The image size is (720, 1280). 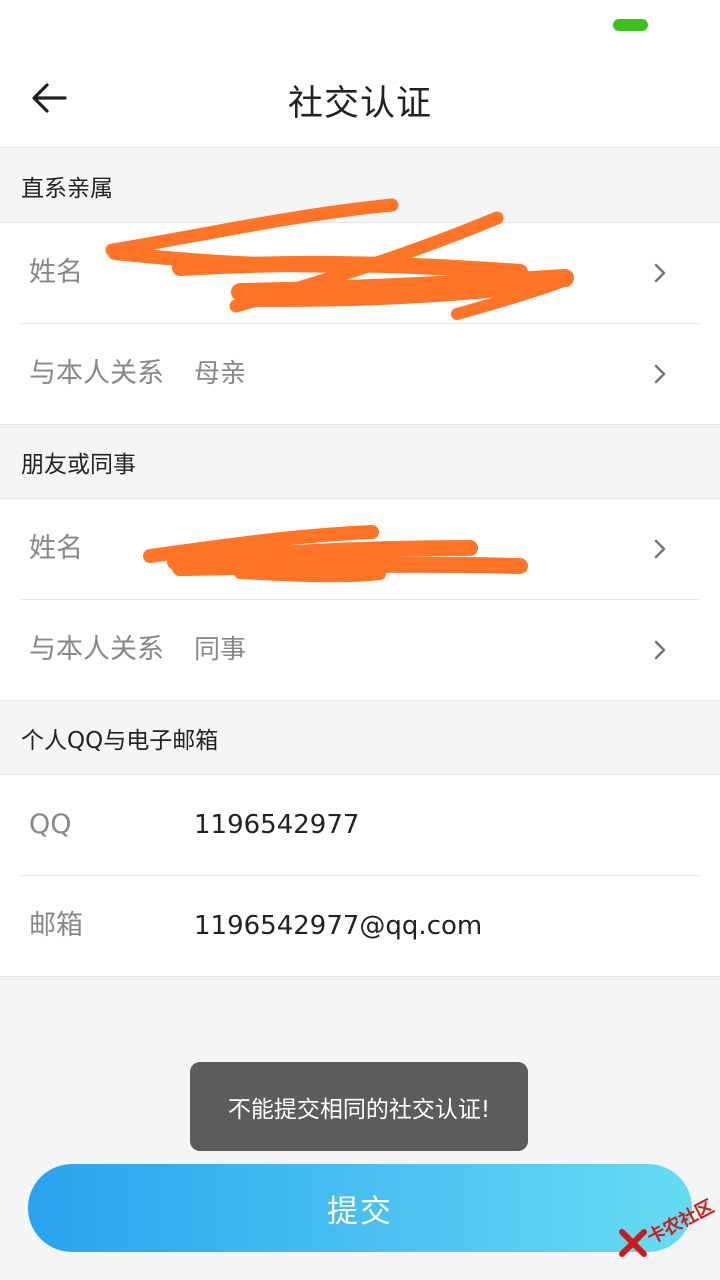 What do you see at coordinates (56, 925) in the screenshot?
I see `email-label: 邮箱` at bounding box center [56, 925].